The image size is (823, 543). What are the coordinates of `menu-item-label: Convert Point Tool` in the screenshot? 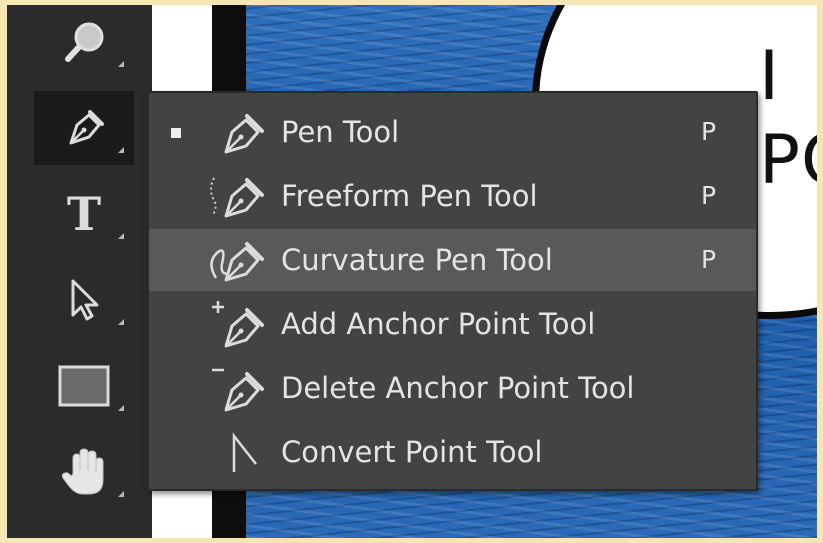 It's located at (412, 452).